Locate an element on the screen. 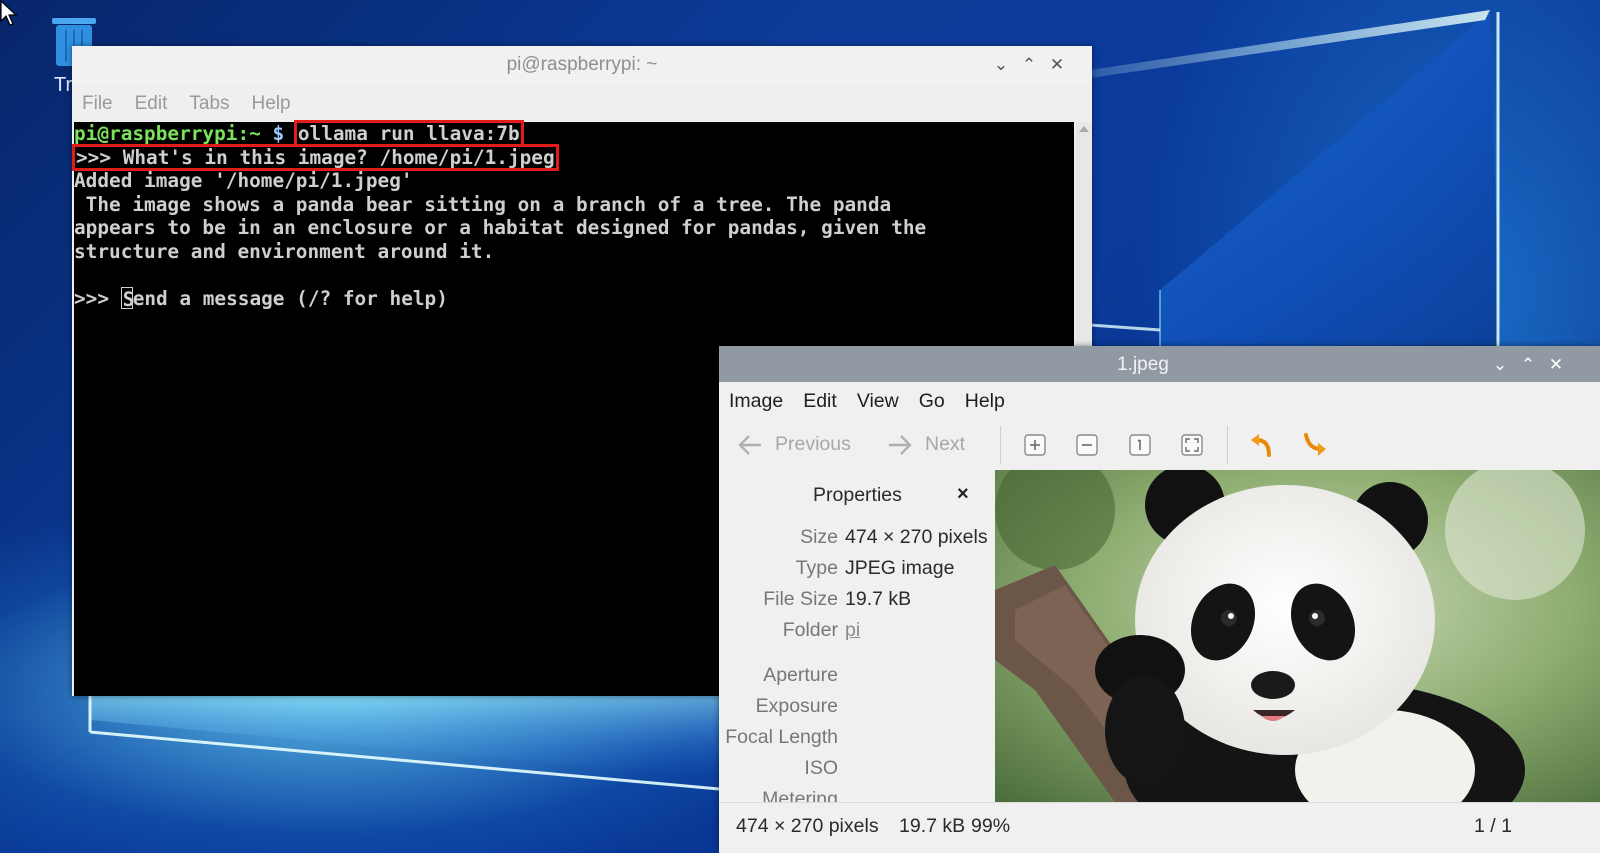 This screenshot has height=853, width=1600. output-line: Added image '/home/pi/1.jpeg' is located at coordinates (243, 180).